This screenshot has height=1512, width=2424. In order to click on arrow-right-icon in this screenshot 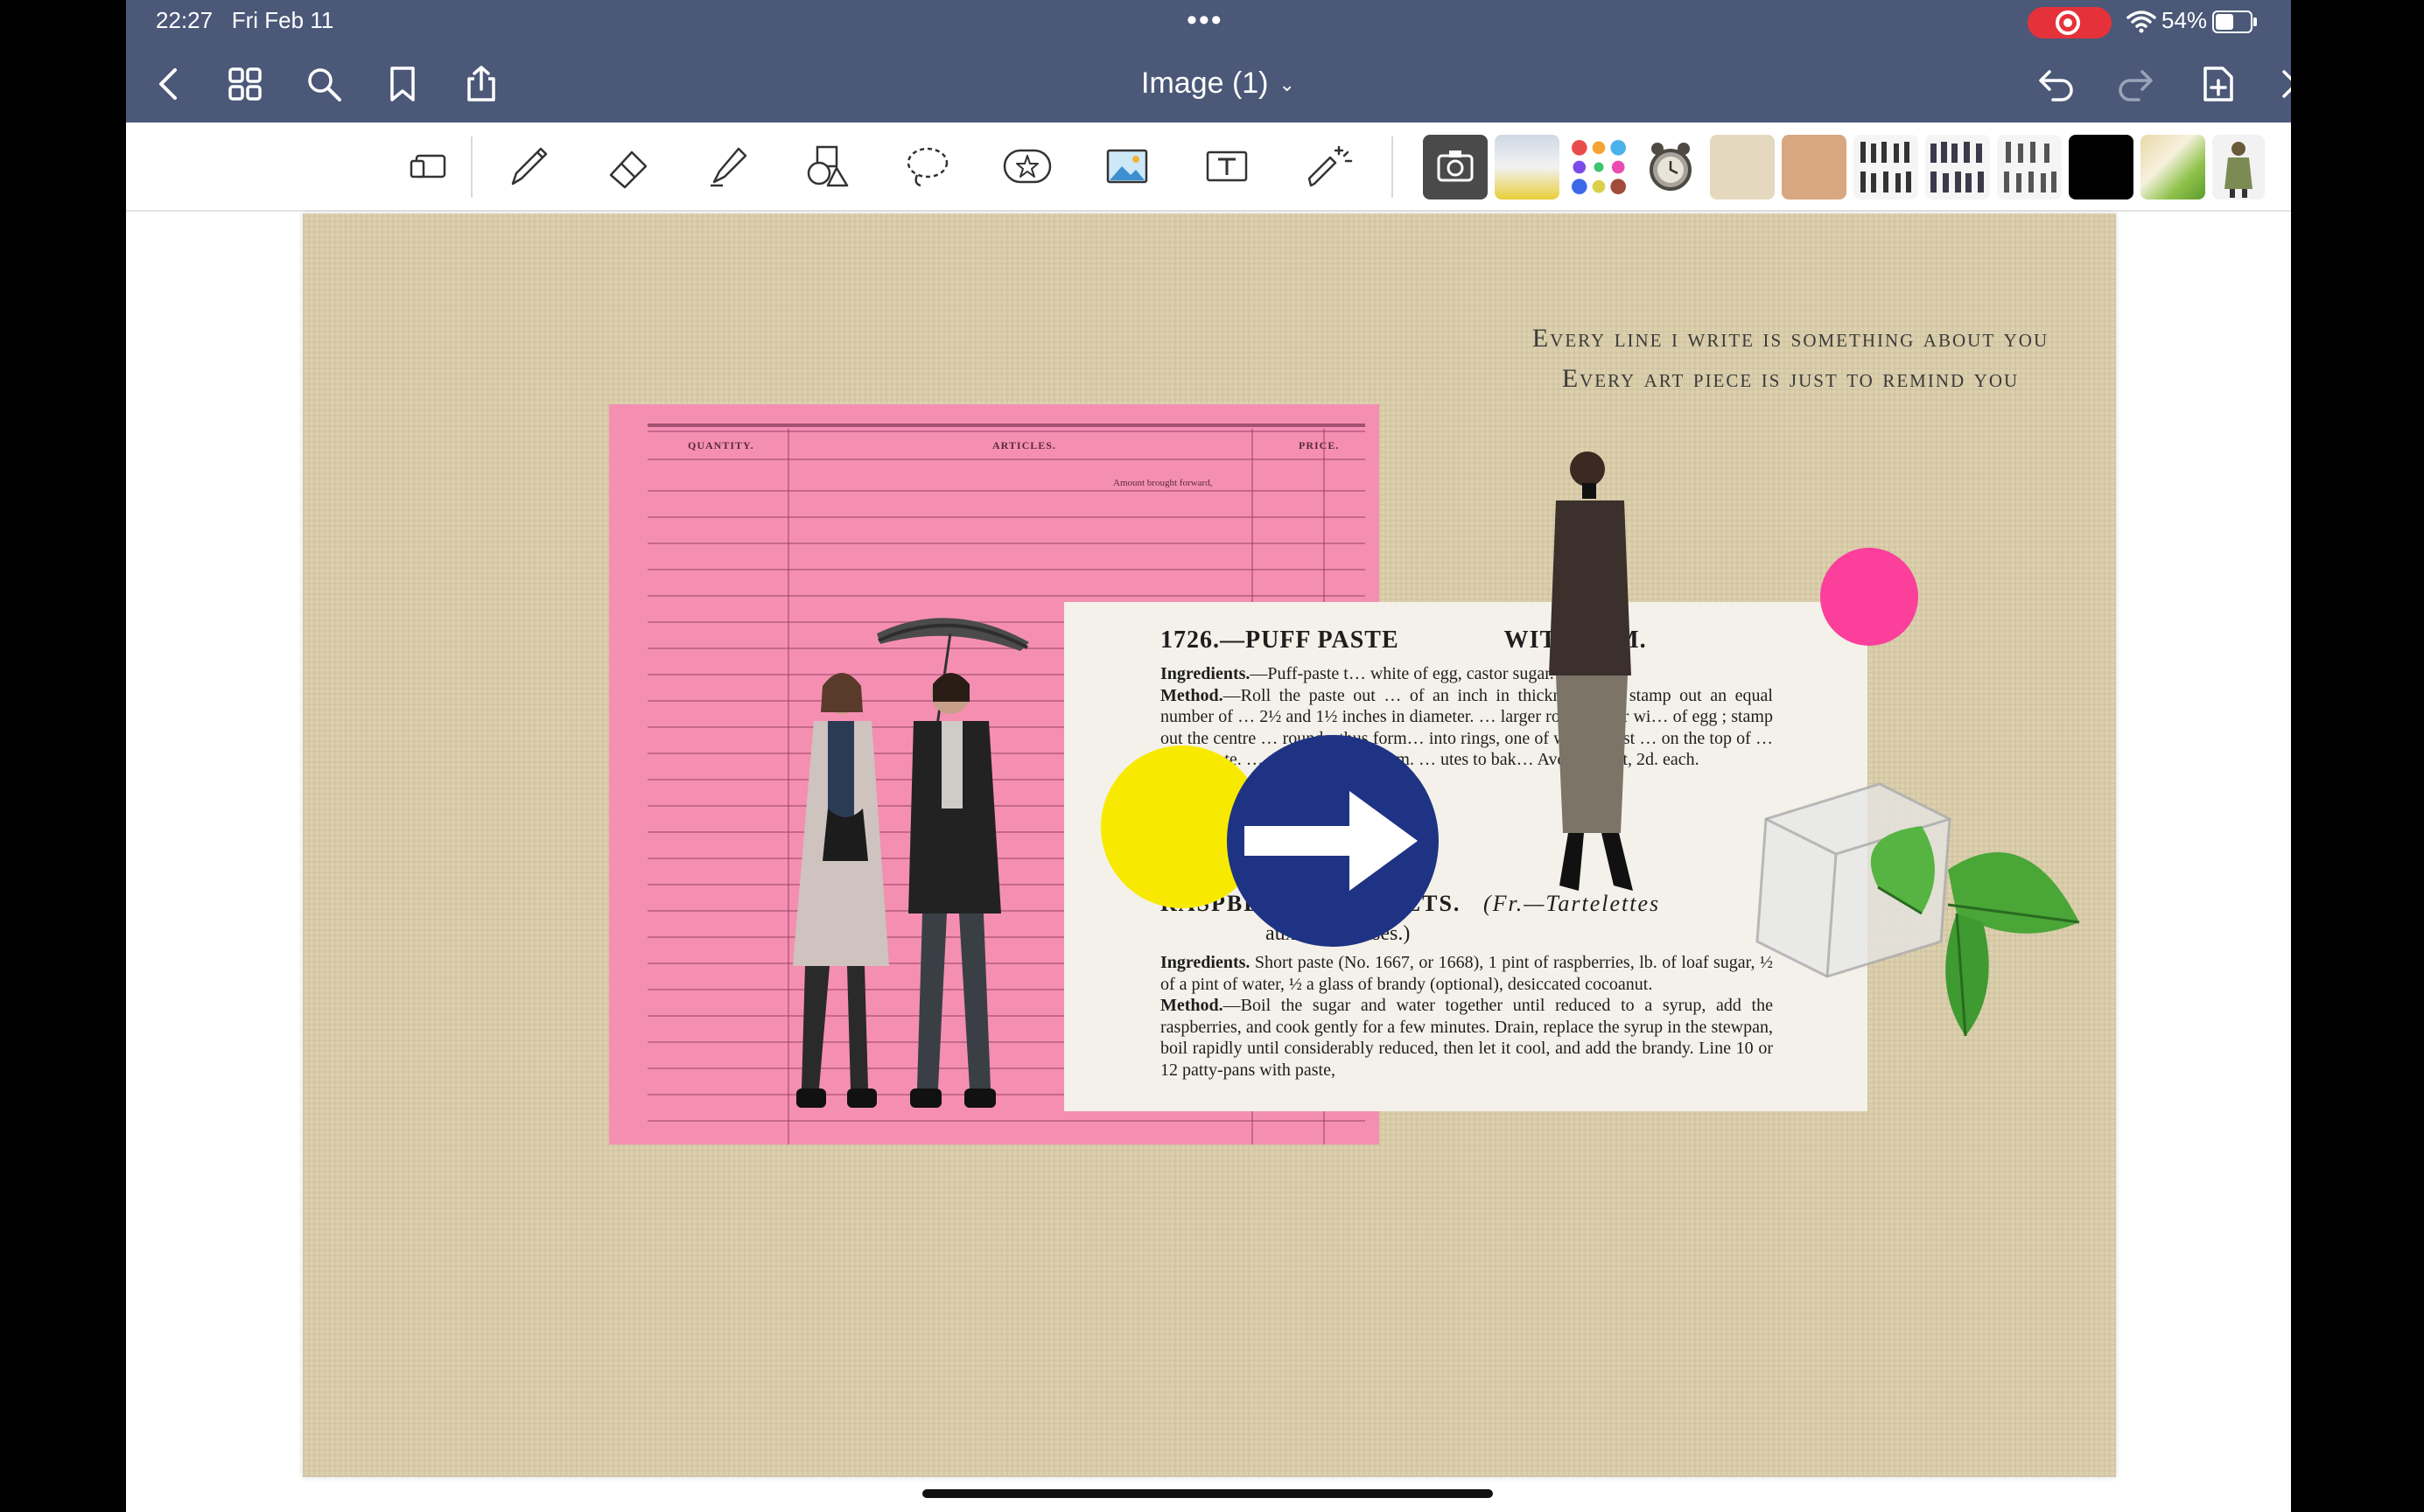, I will do `click(1331, 841)`.